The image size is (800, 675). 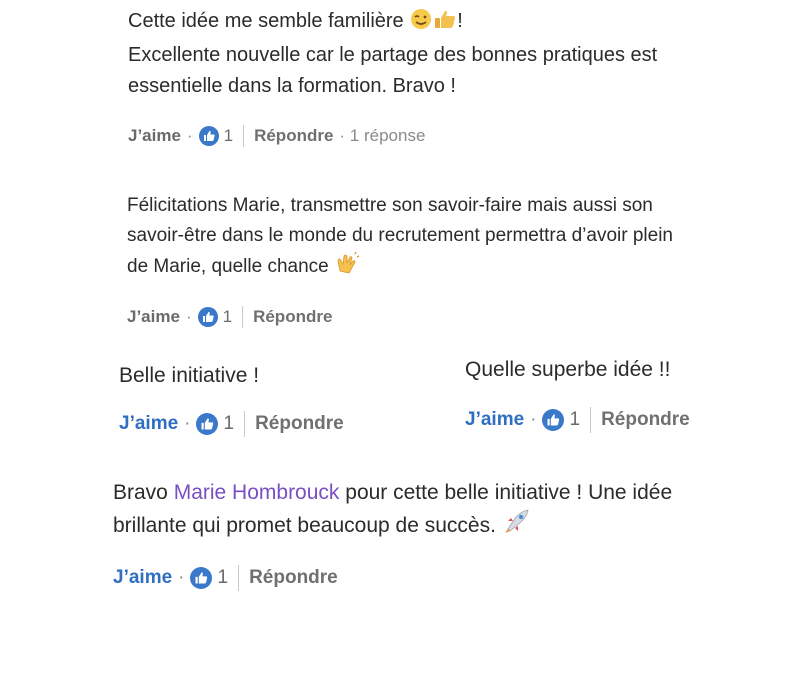 I want to click on comment-1-actions: J’aime · 1 Répondre · 1 réponse, so click(x=392, y=135).